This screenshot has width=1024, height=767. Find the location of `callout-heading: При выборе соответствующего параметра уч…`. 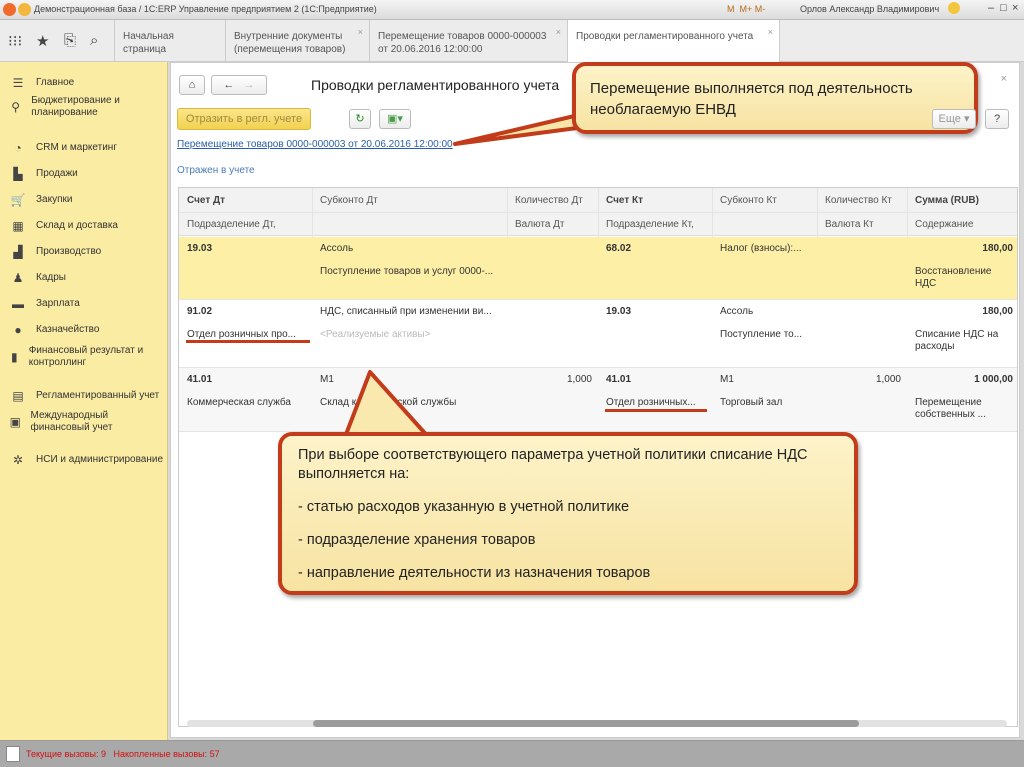

callout-heading: При выборе соответствующего параметра уч… is located at coordinates (553, 464).